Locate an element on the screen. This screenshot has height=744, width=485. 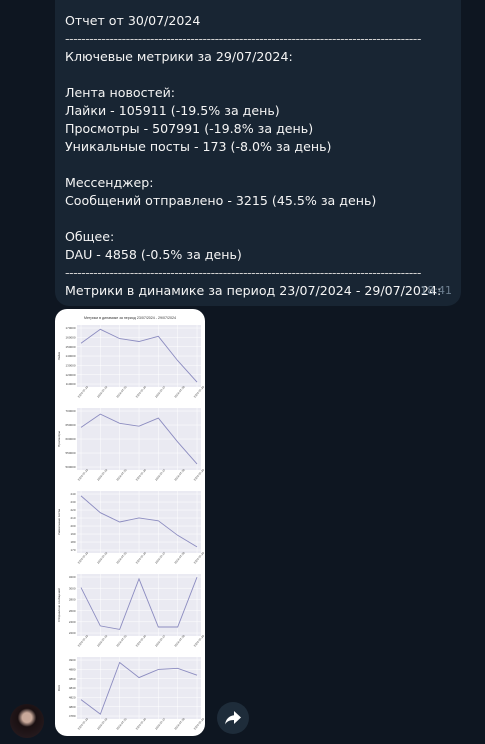
views-line: Просмотры - 507991 (-19.8% за день) is located at coordinates (189, 128).